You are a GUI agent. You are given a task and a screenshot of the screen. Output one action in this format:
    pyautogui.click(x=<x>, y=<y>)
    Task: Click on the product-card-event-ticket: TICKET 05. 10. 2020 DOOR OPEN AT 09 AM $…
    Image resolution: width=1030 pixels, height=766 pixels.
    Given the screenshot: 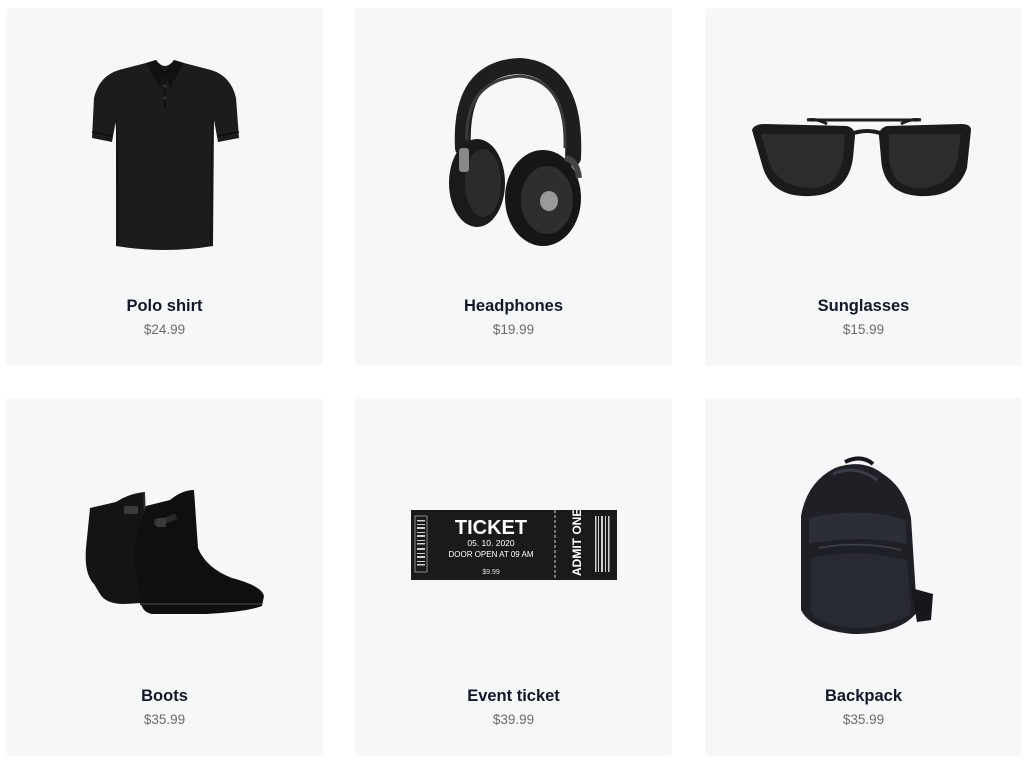 What is the action you would take?
    pyautogui.click(x=513, y=577)
    